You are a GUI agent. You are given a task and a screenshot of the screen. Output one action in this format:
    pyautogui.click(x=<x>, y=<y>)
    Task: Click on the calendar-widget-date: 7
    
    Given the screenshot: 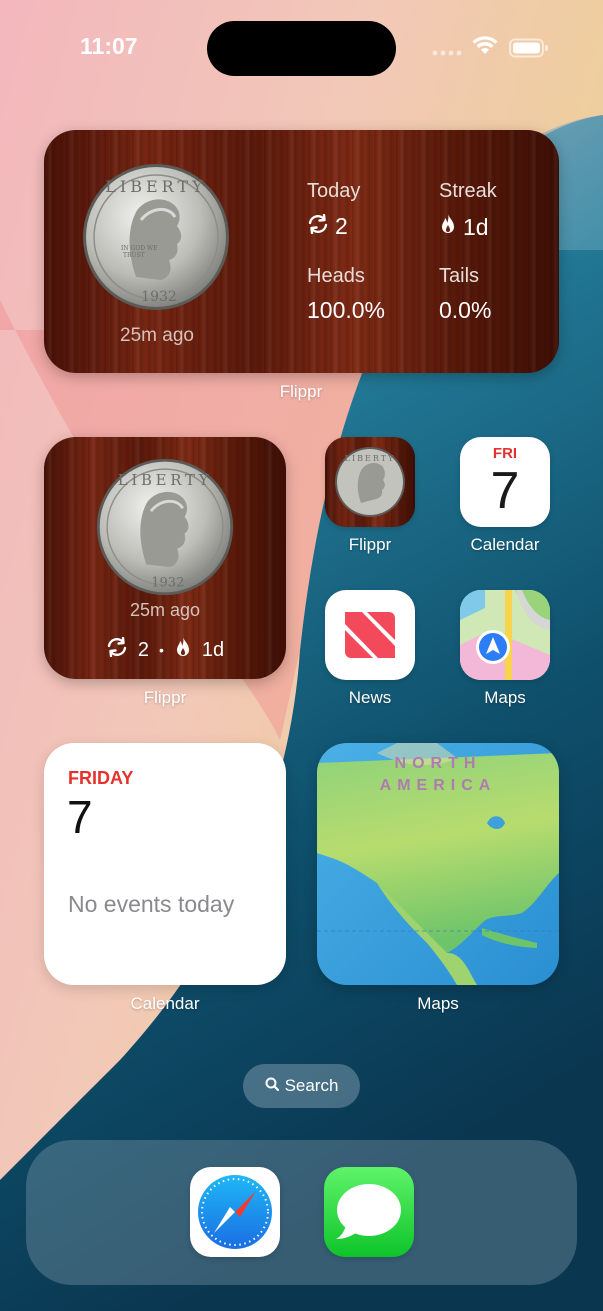 What is the action you would take?
    pyautogui.click(x=80, y=817)
    